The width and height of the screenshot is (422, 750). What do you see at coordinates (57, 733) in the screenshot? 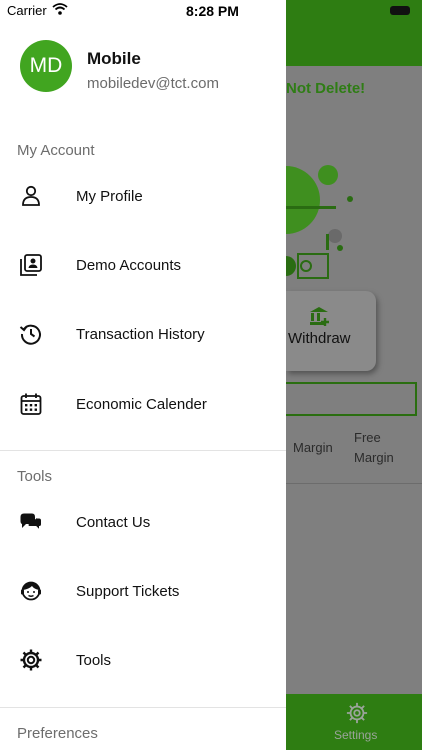
I see `section-title-preferences: Preferences` at bounding box center [57, 733].